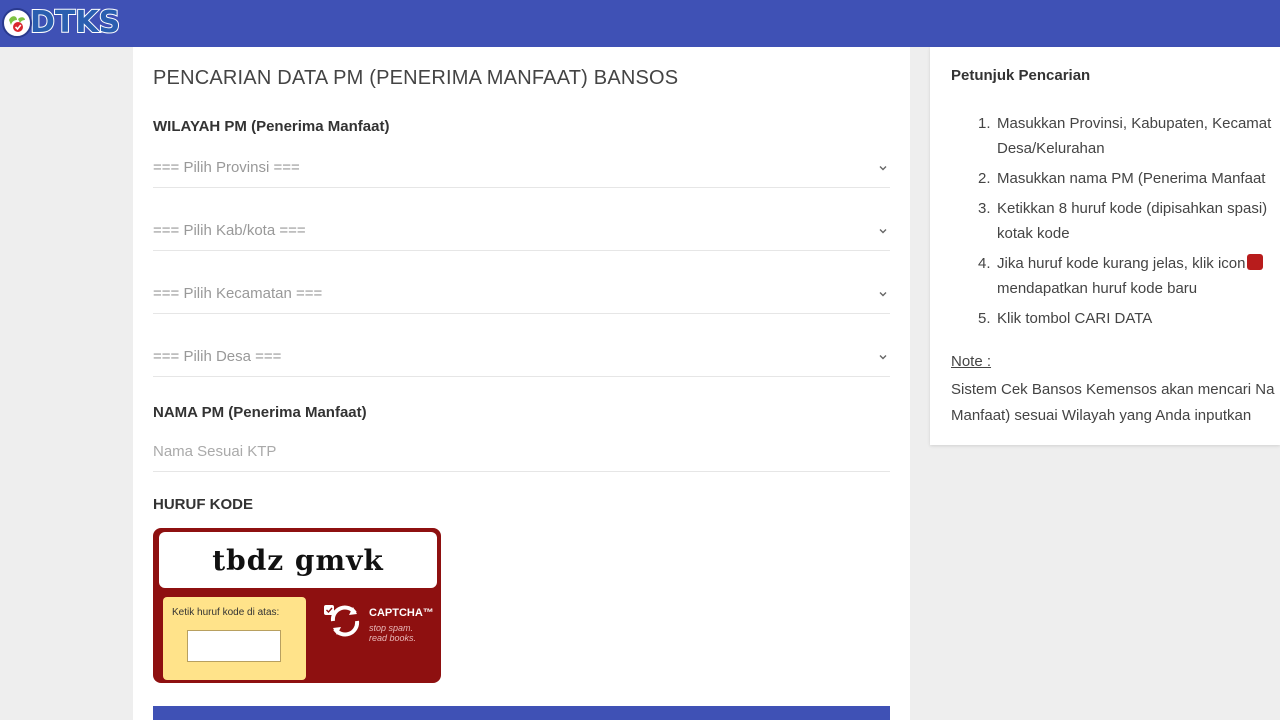 This screenshot has width=1280, height=720. Describe the element at coordinates (984, 178) in the screenshot. I see `step-number: 2.` at that location.